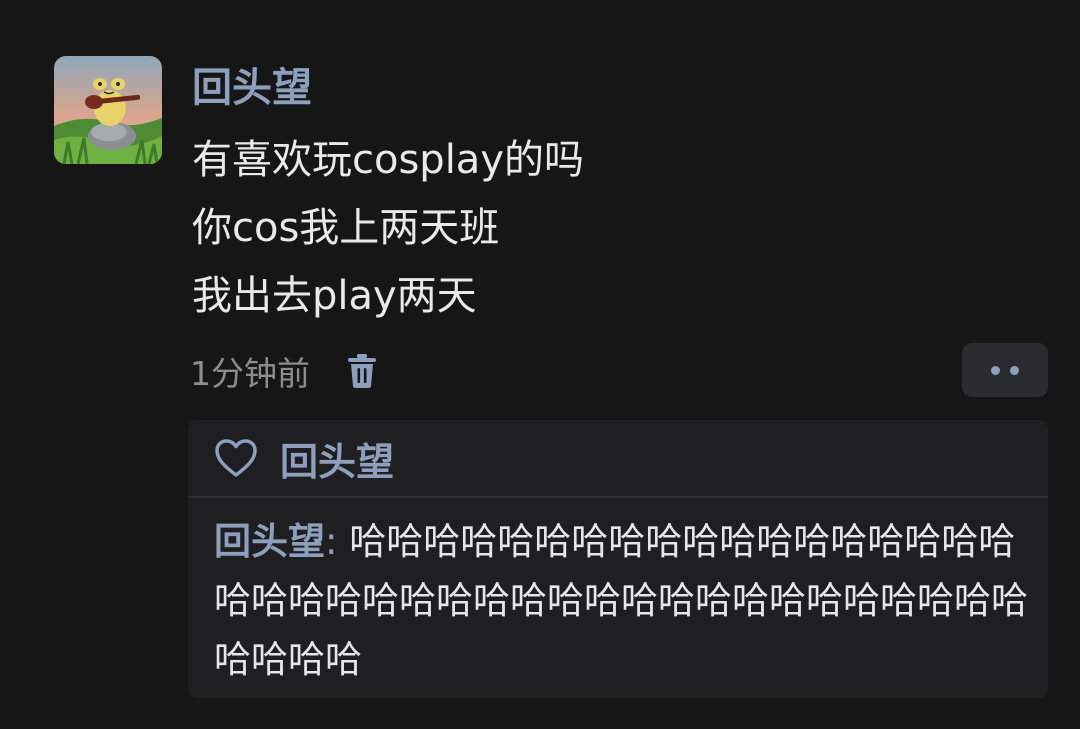 This screenshot has height=729, width=1080. I want to click on post-timestamp: 1分钟前, so click(250, 373).